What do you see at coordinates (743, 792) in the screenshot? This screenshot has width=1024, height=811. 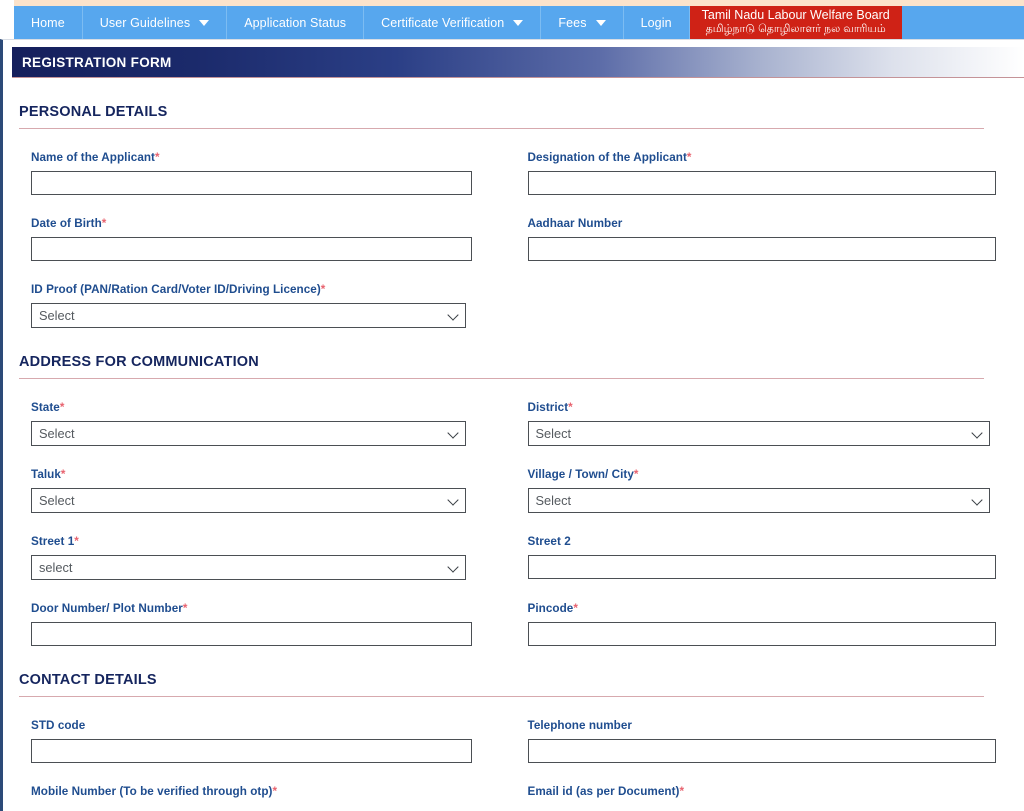 I see `form-field-email: Email id (as per Document)*` at bounding box center [743, 792].